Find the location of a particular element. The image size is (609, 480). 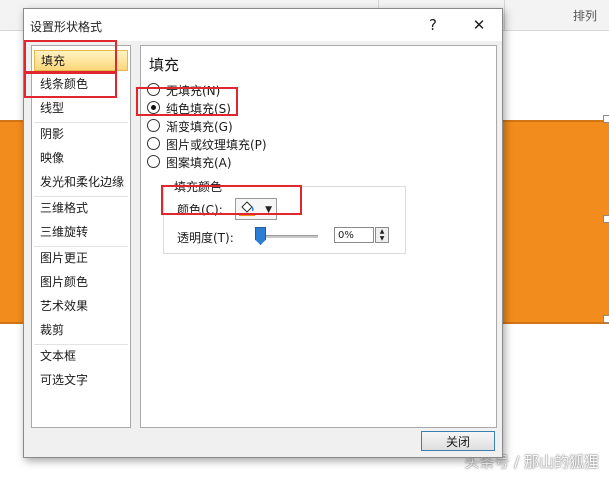

nav-item-artistic-effects: 艺术效果 is located at coordinates (81, 306).